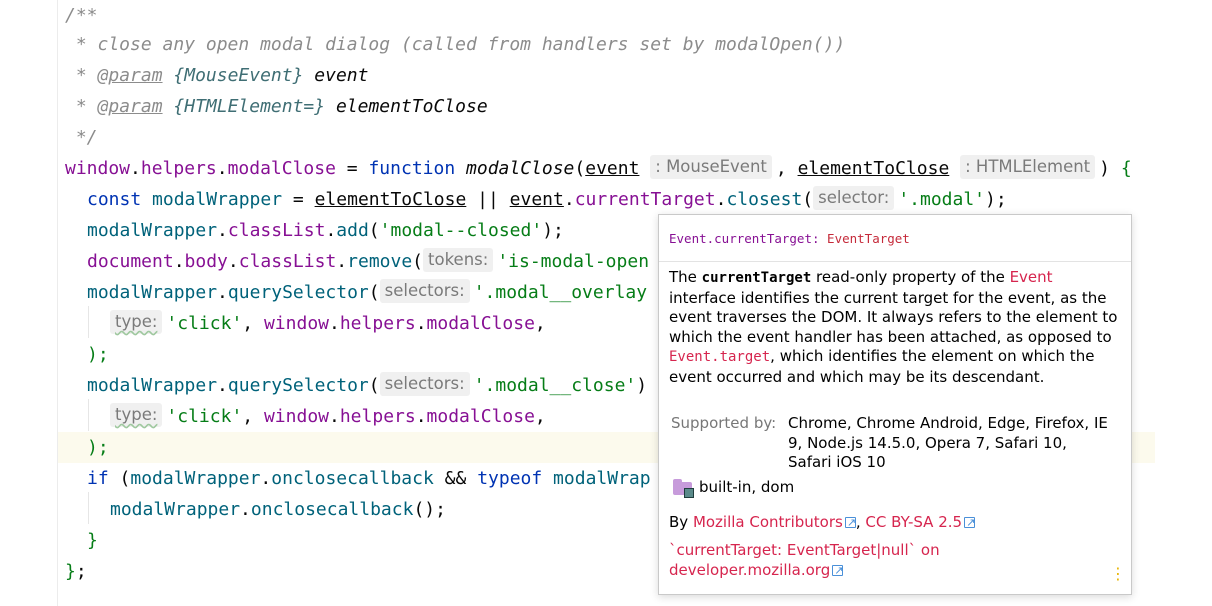 The width and height of the screenshot is (1212, 606). Describe the element at coordinates (377, 323) in the screenshot. I see `token-helpers: helpers` at that location.